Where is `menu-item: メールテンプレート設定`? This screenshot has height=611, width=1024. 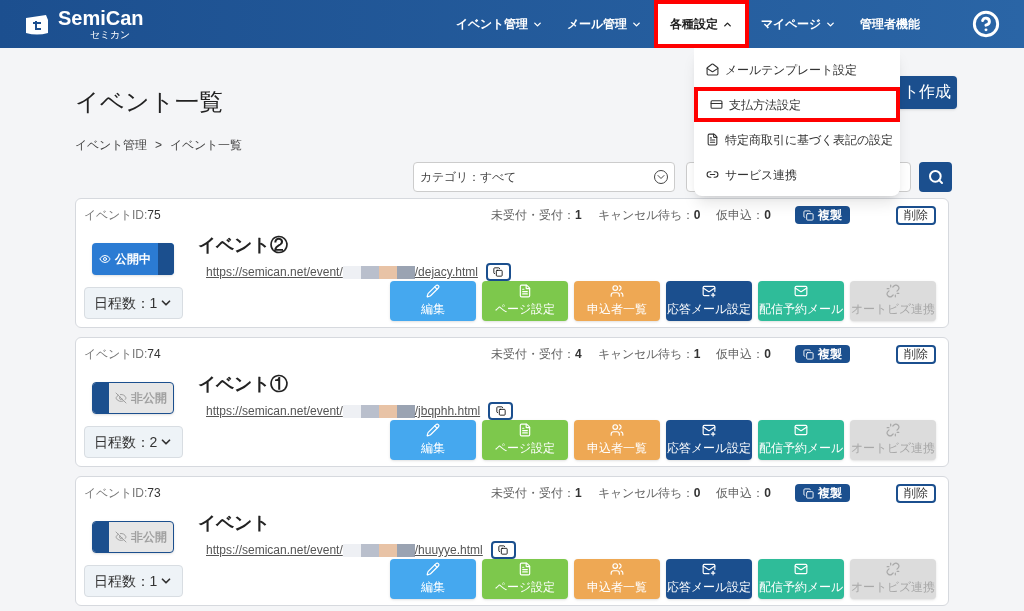
menu-item: メールテンプレート設定 is located at coordinates (797, 69).